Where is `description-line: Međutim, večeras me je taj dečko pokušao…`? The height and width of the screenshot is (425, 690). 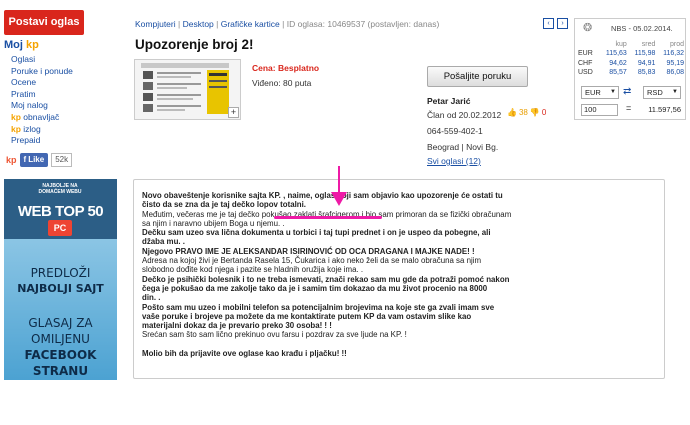
description-line: Međutim, večeras me je taj dečko pokušao… is located at coordinates (327, 214).